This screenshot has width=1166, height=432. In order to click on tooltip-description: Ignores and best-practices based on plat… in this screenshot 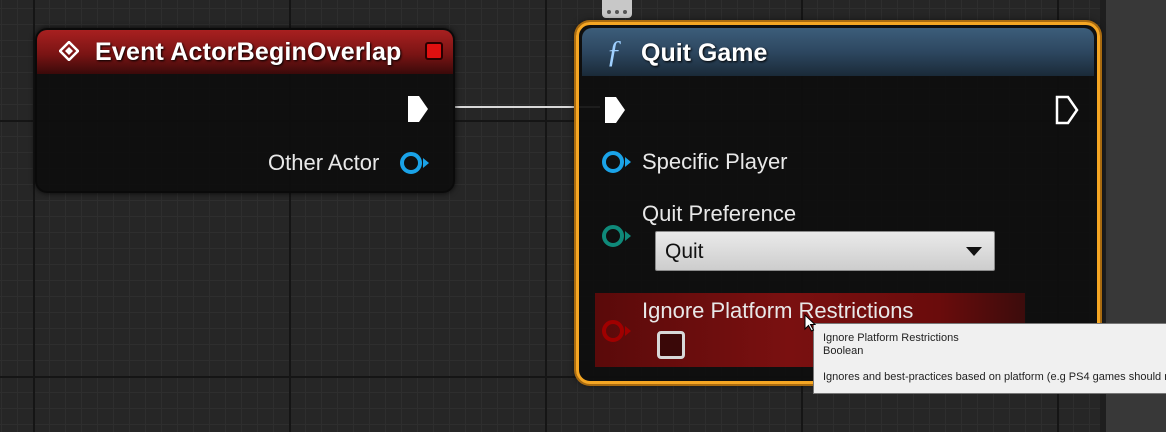, I will do `click(994, 377)`.